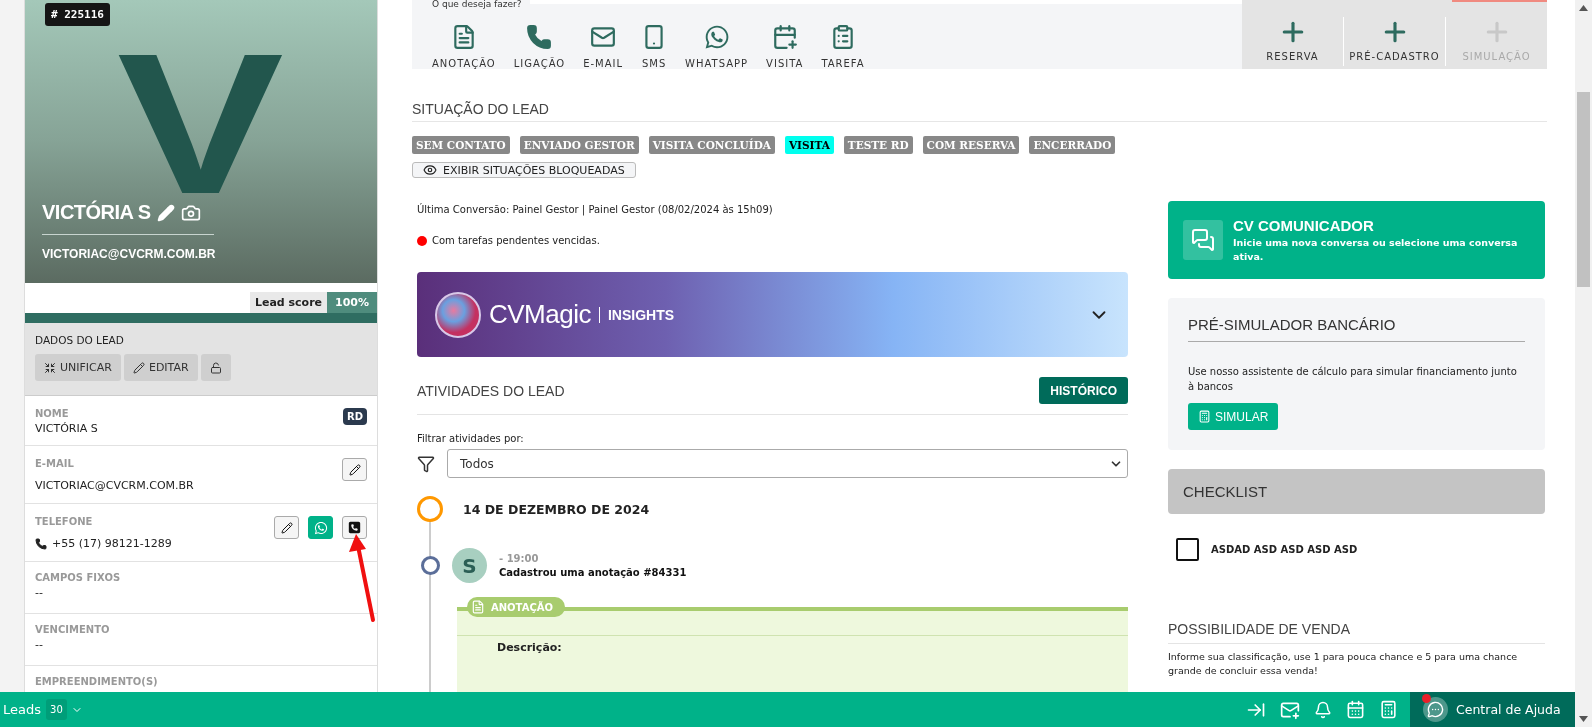 The height and width of the screenshot is (727, 1592). Describe the element at coordinates (469, 565) in the screenshot. I see `user-avatar: S` at that location.